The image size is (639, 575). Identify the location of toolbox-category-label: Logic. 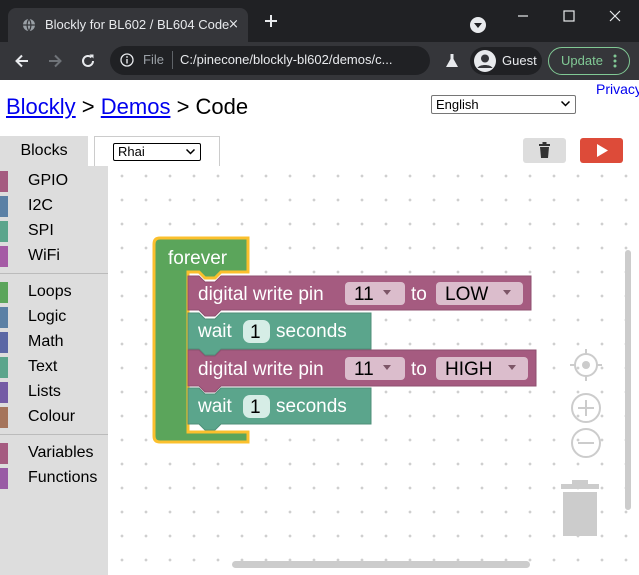
(47, 316).